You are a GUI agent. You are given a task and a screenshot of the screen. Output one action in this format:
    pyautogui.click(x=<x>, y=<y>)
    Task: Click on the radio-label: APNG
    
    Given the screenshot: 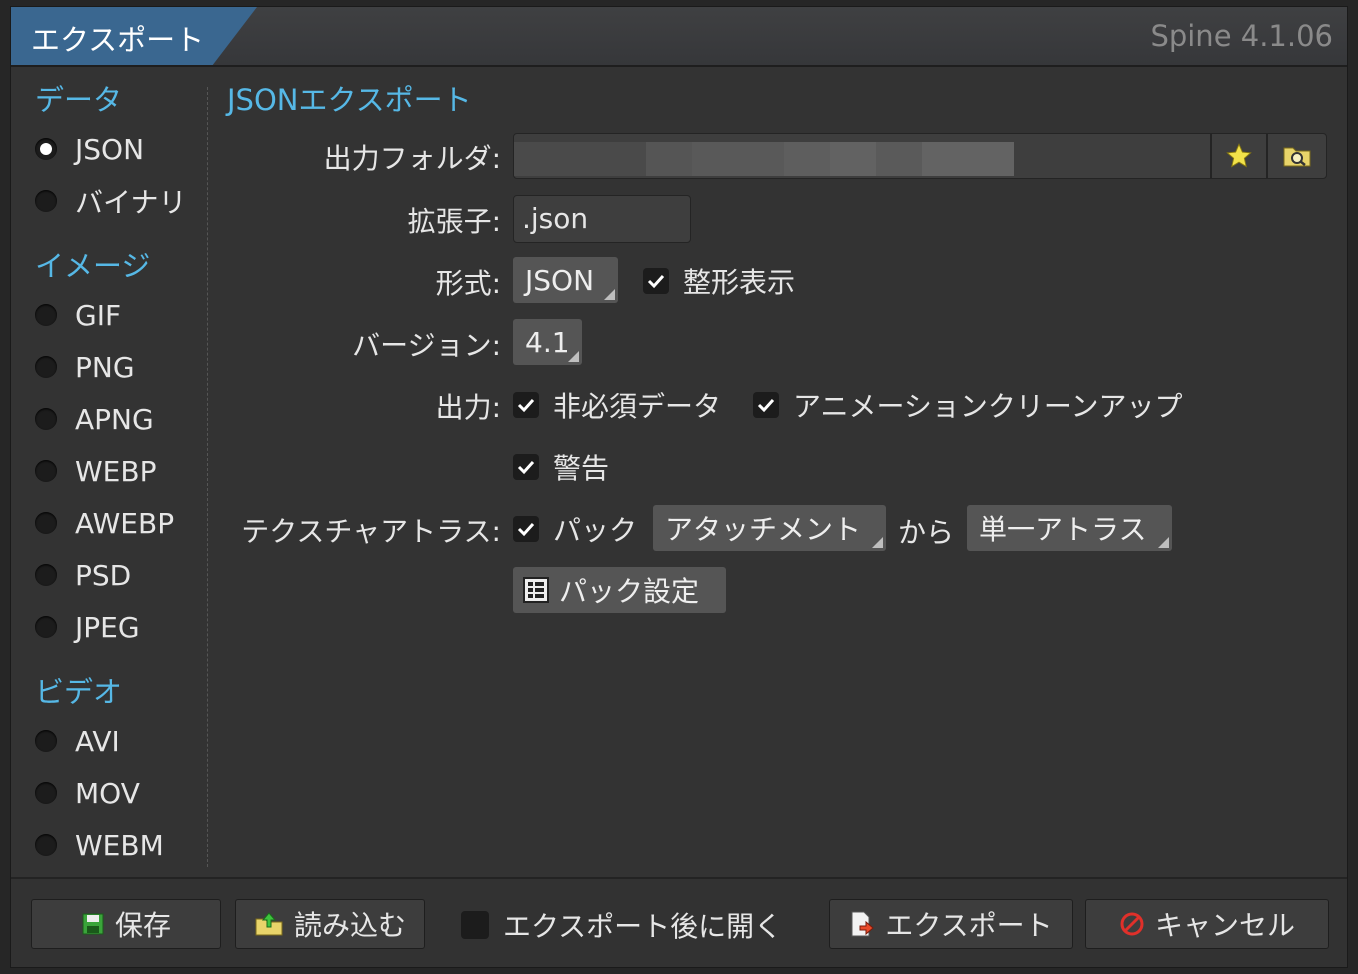 What is the action you would take?
    pyautogui.click(x=114, y=419)
    